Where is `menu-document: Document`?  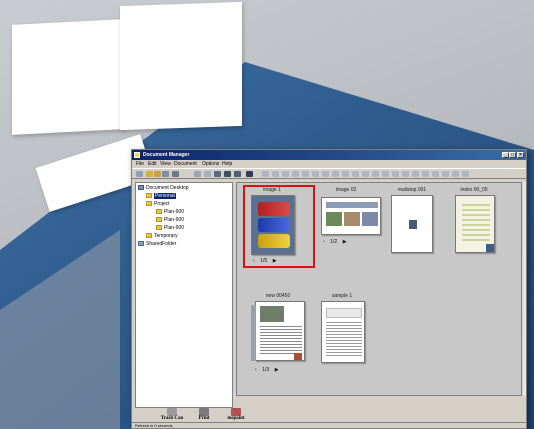 menu-document: Document is located at coordinates (185, 164).